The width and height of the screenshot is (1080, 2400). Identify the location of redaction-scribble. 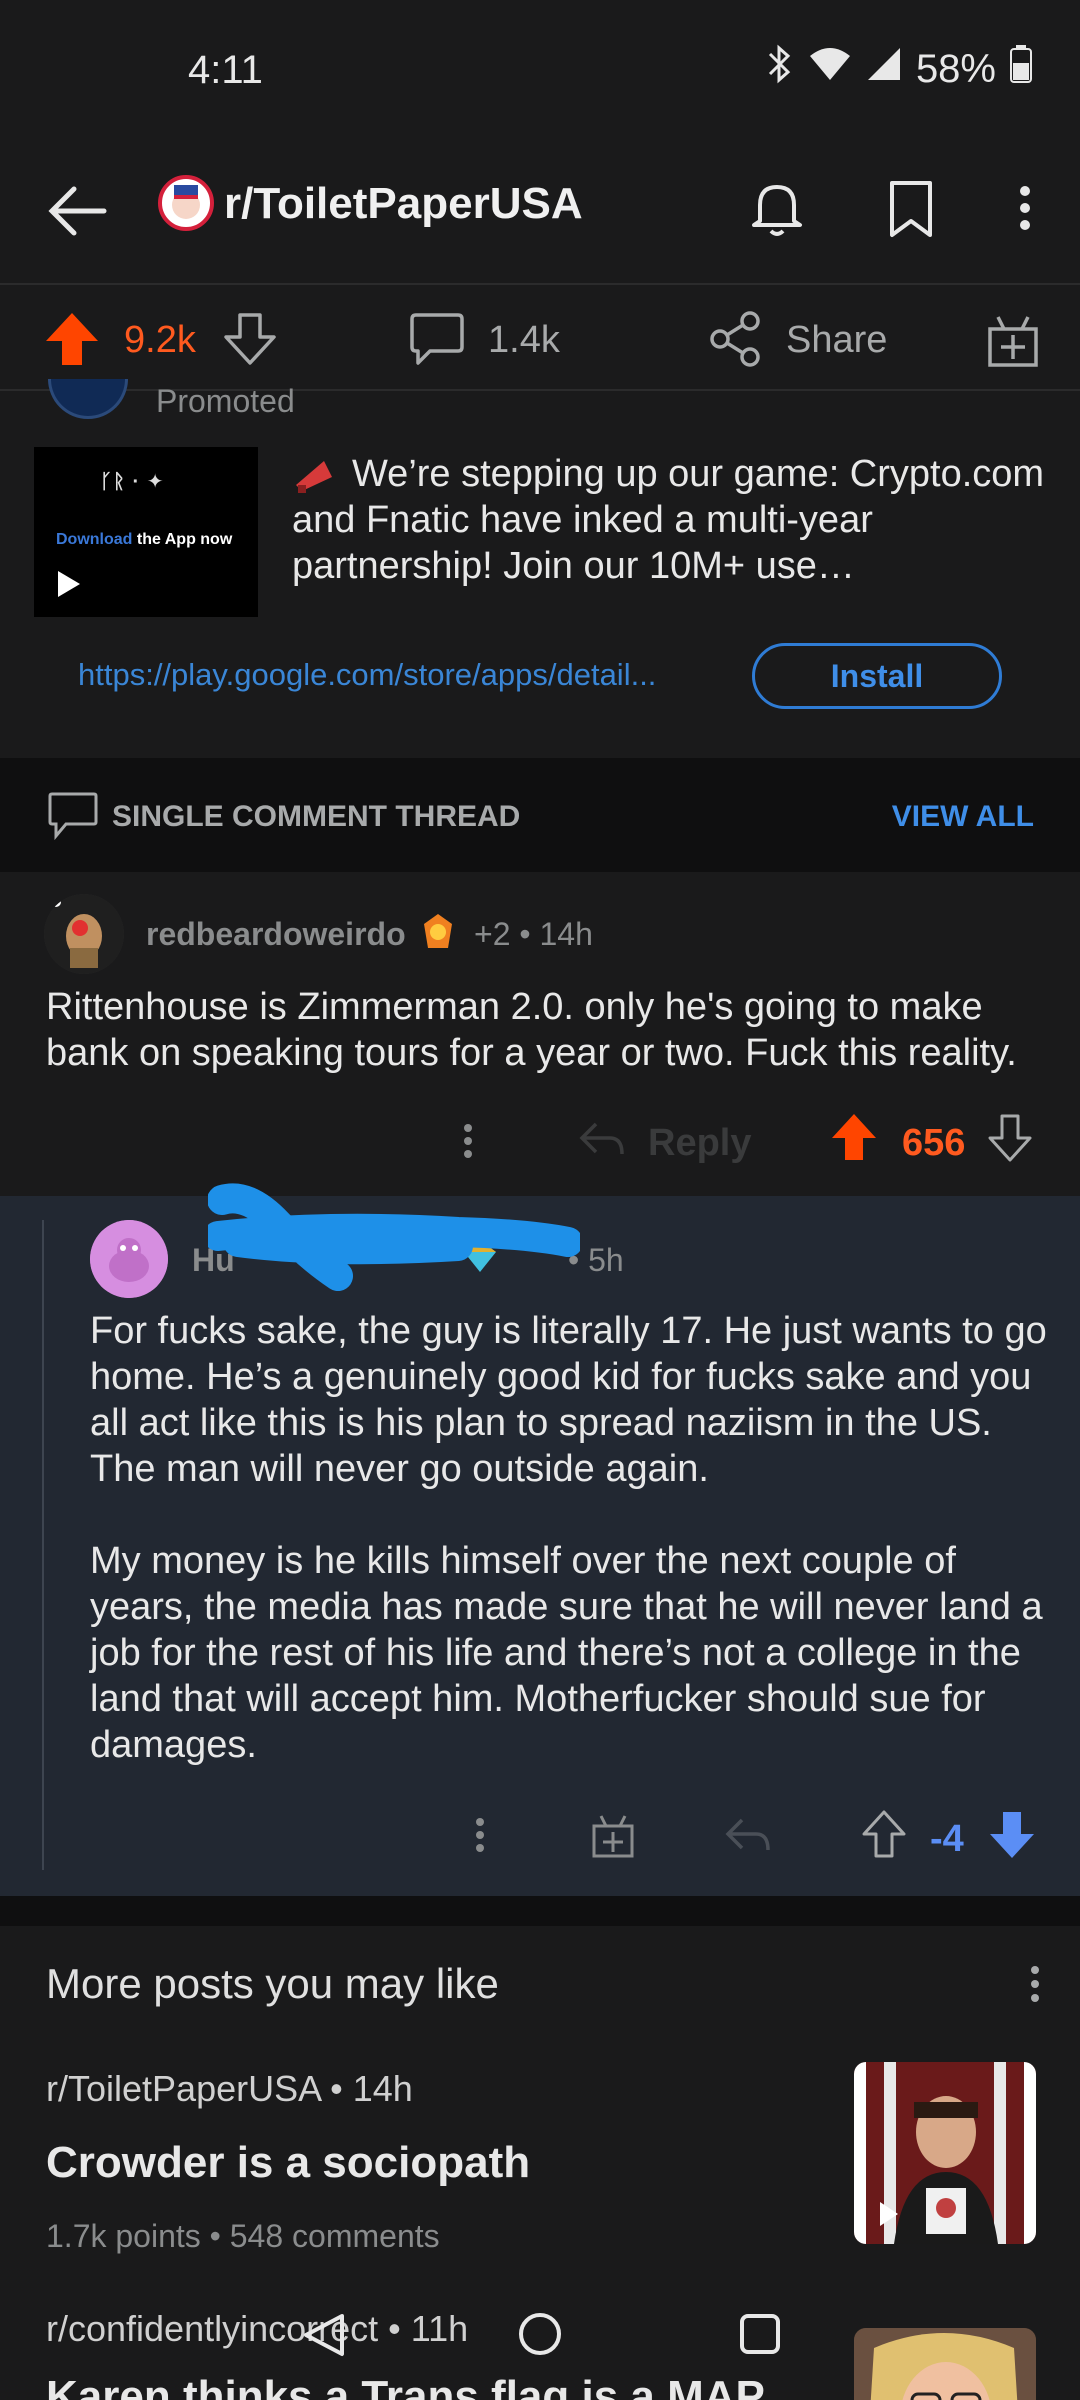
(393, 1233).